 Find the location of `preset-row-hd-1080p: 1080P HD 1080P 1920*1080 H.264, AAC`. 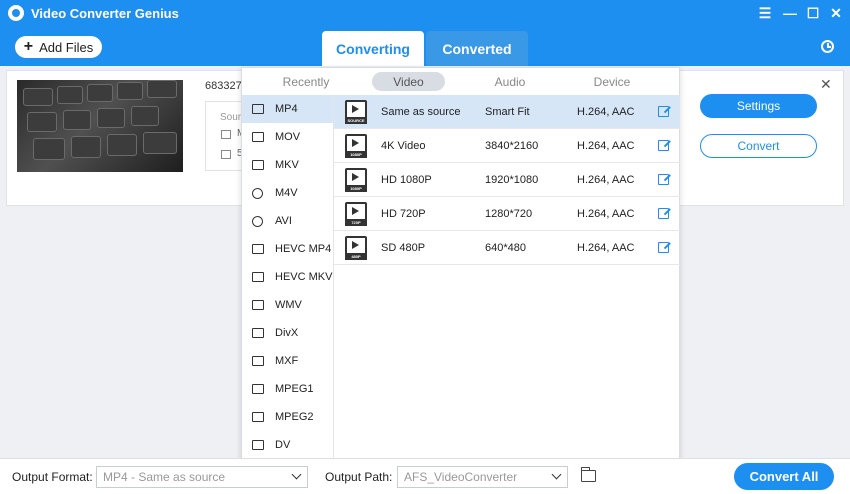

preset-row-hd-1080p: 1080P HD 1080P 1920*1080 H.264, AAC is located at coordinates (507, 180).